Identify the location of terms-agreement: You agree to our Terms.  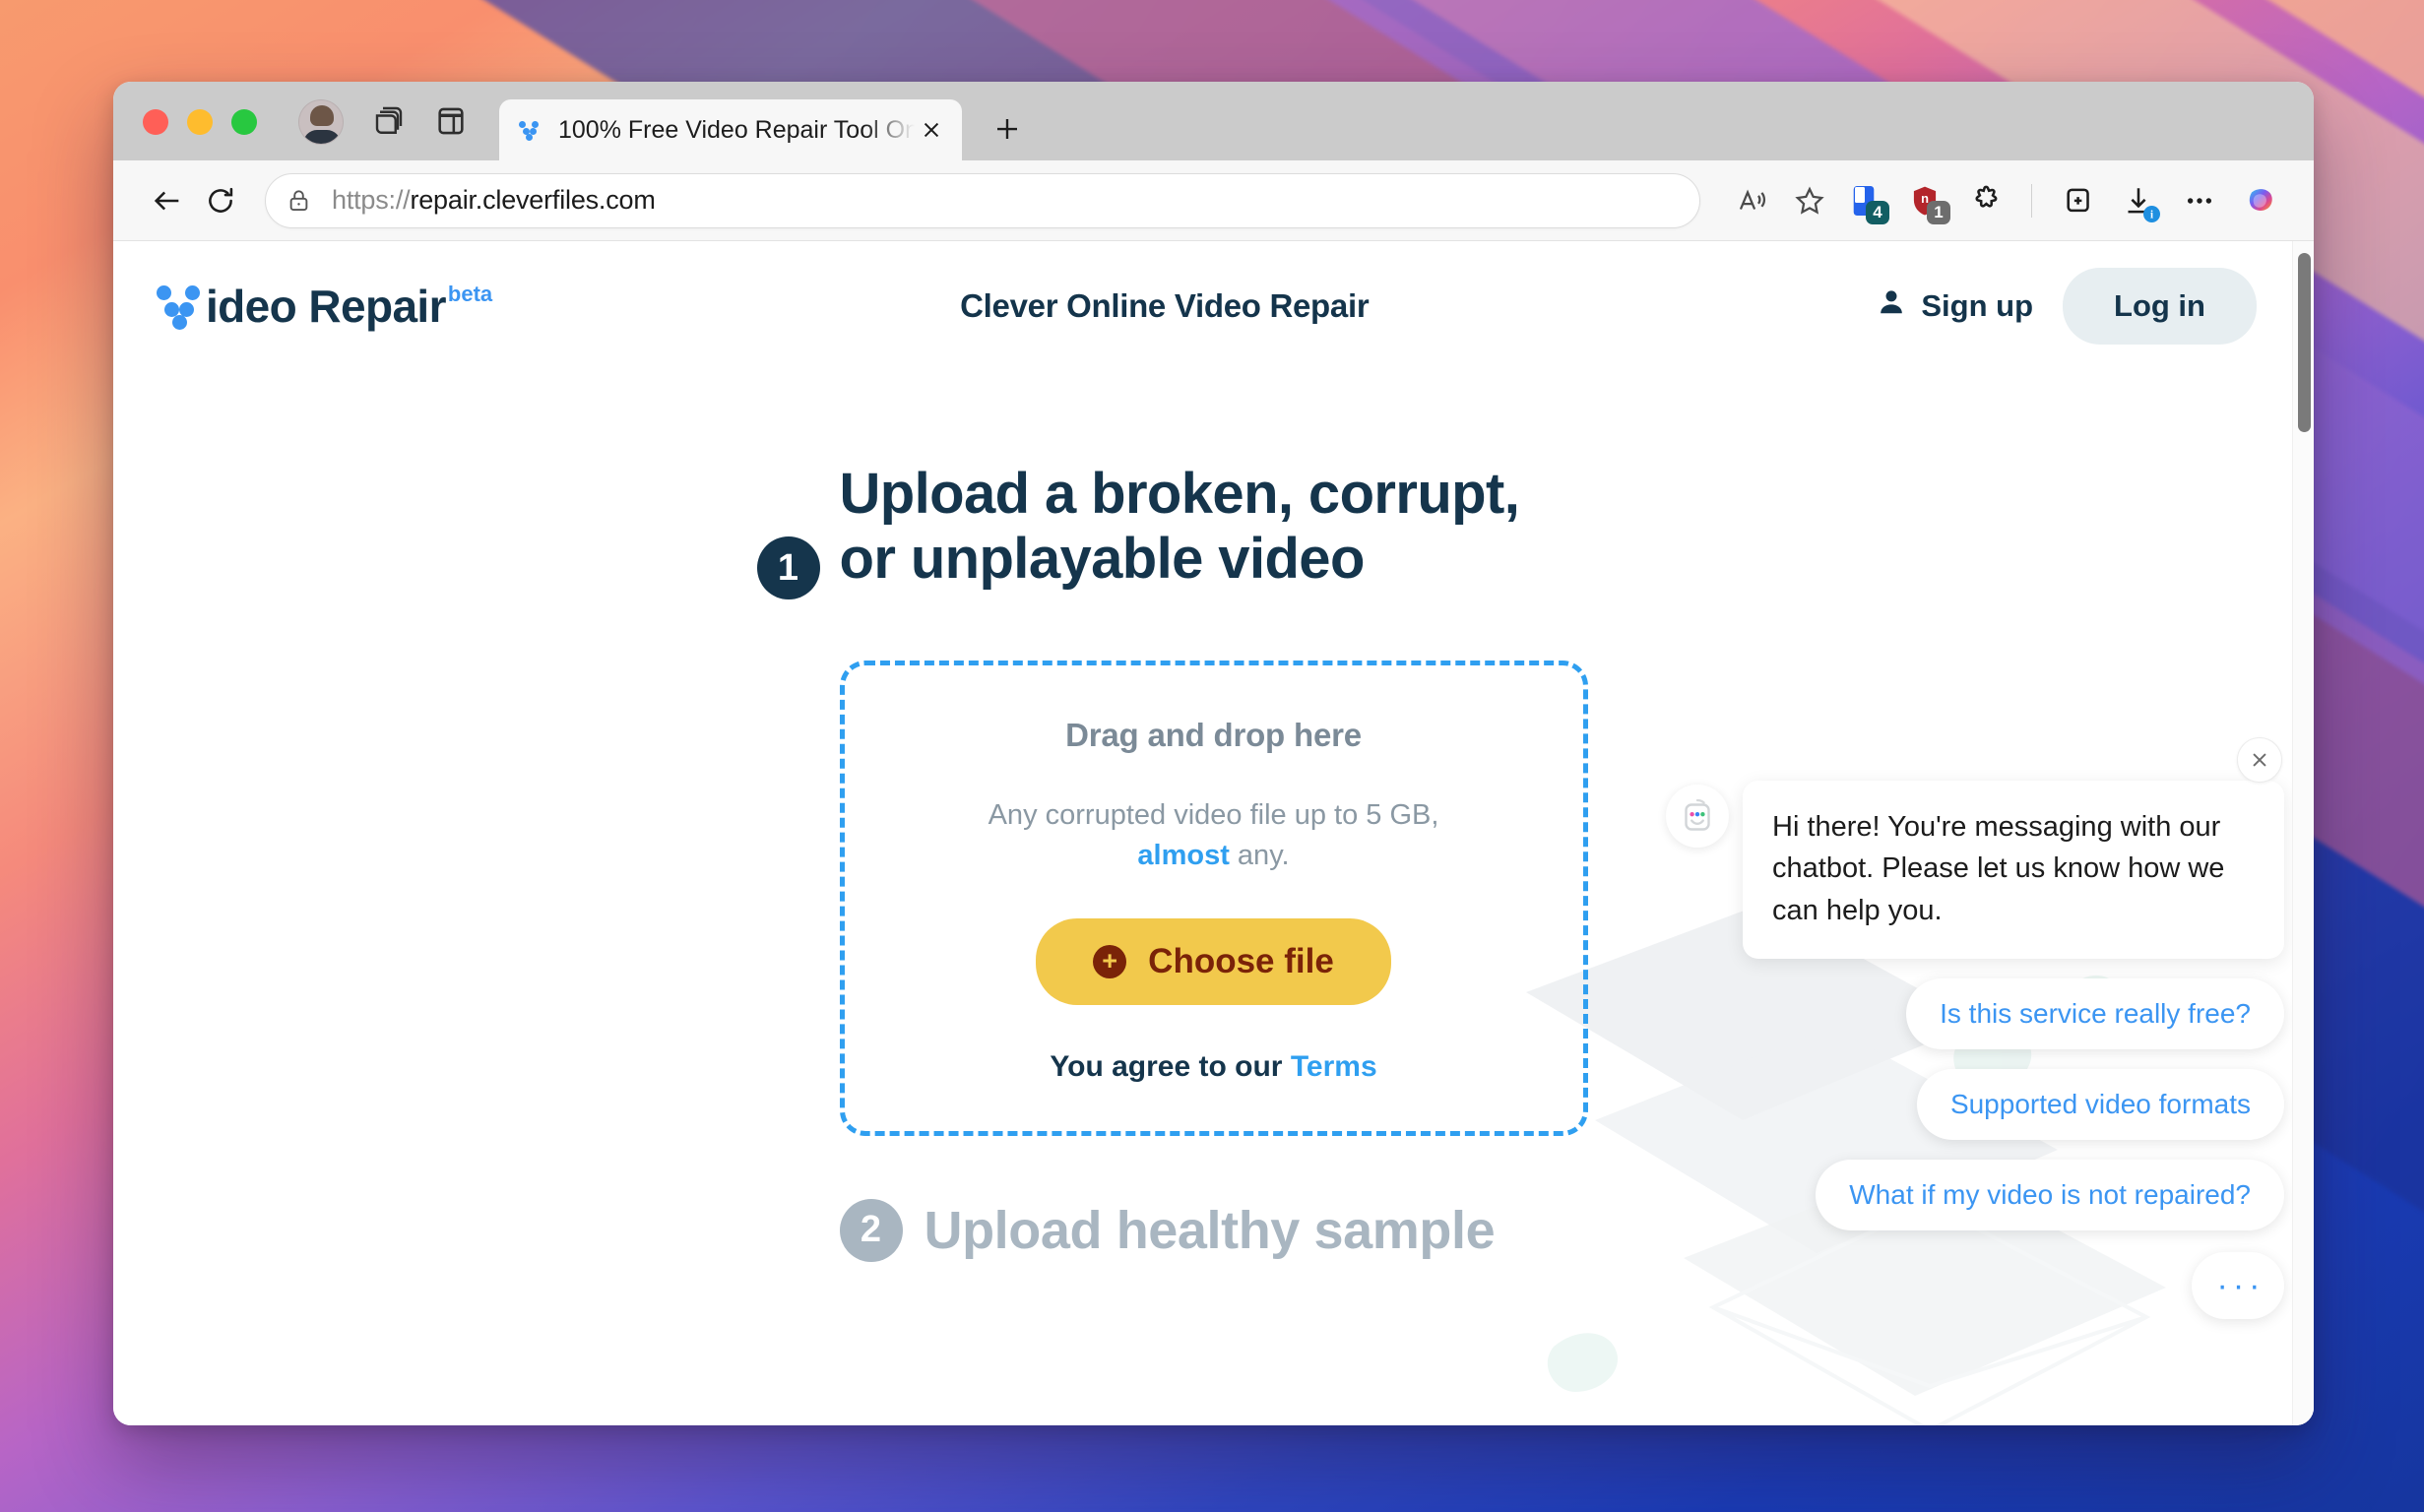
(1214, 1067).